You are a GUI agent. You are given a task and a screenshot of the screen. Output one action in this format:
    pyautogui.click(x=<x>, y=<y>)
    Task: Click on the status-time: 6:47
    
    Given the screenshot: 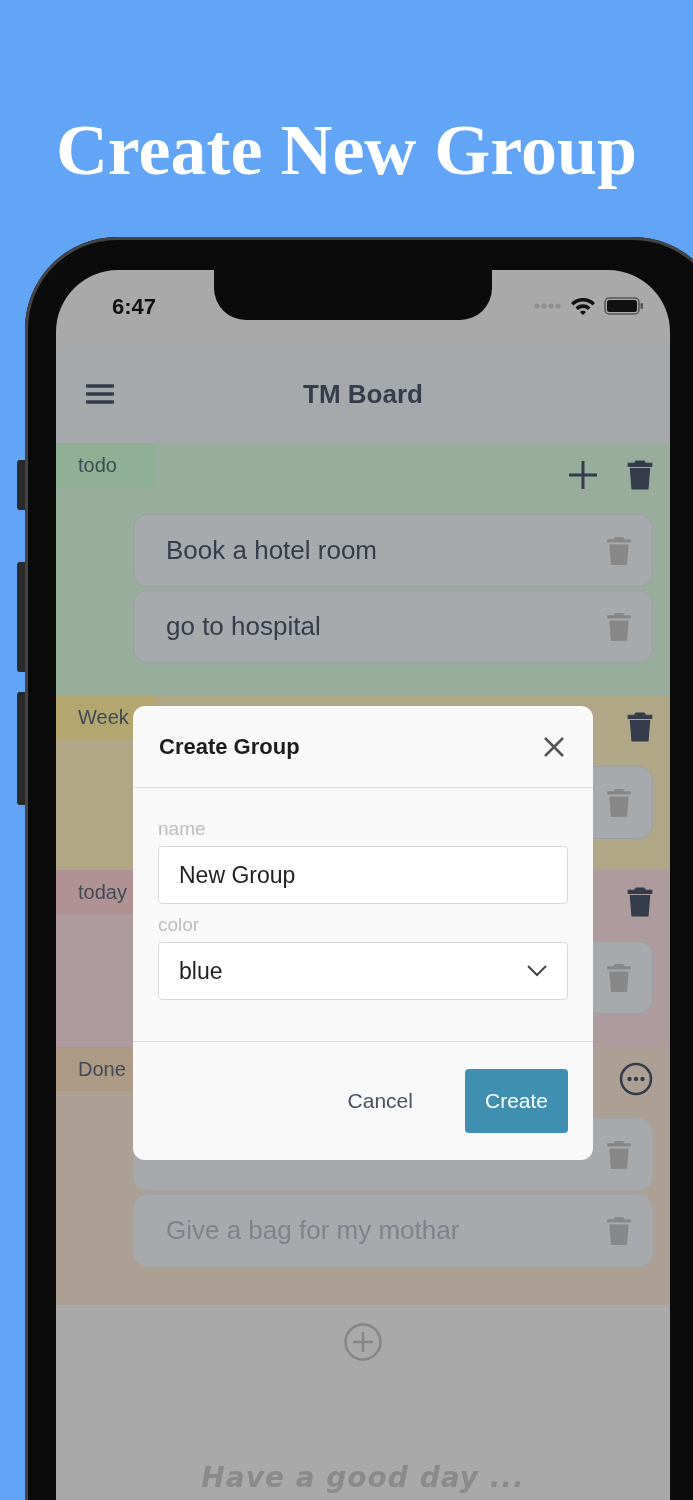 What is the action you would take?
    pyautogui.click(x=134, y=307)
    